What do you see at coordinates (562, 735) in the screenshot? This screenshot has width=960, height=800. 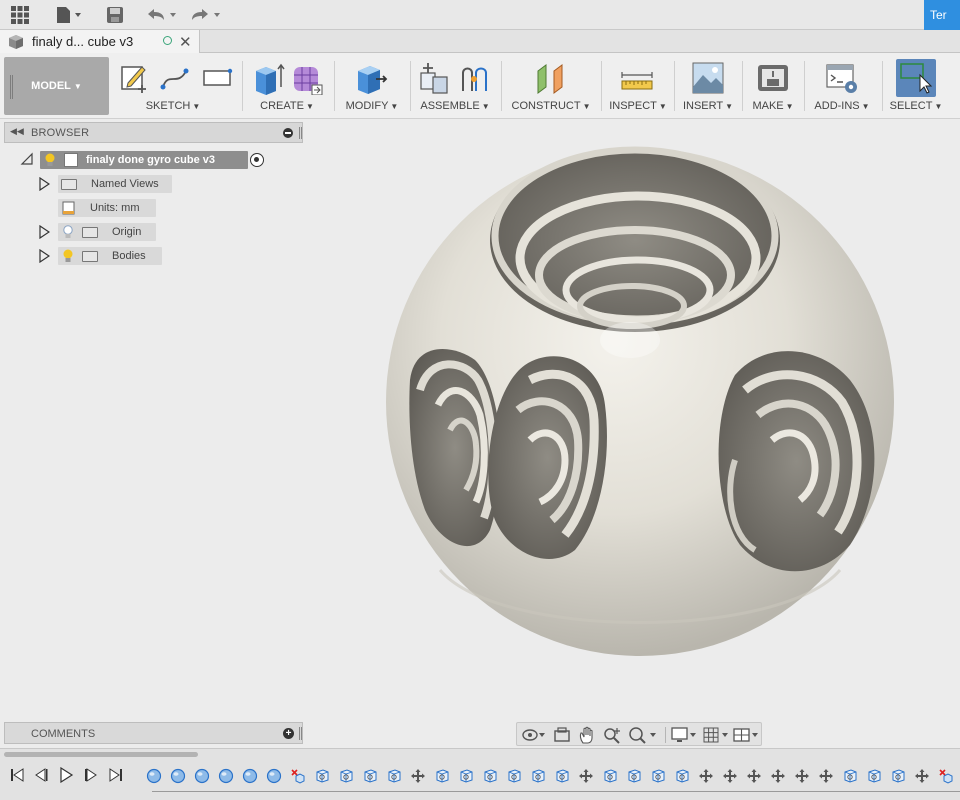 I see `look-at-icon` at bounding box center [562, 735].